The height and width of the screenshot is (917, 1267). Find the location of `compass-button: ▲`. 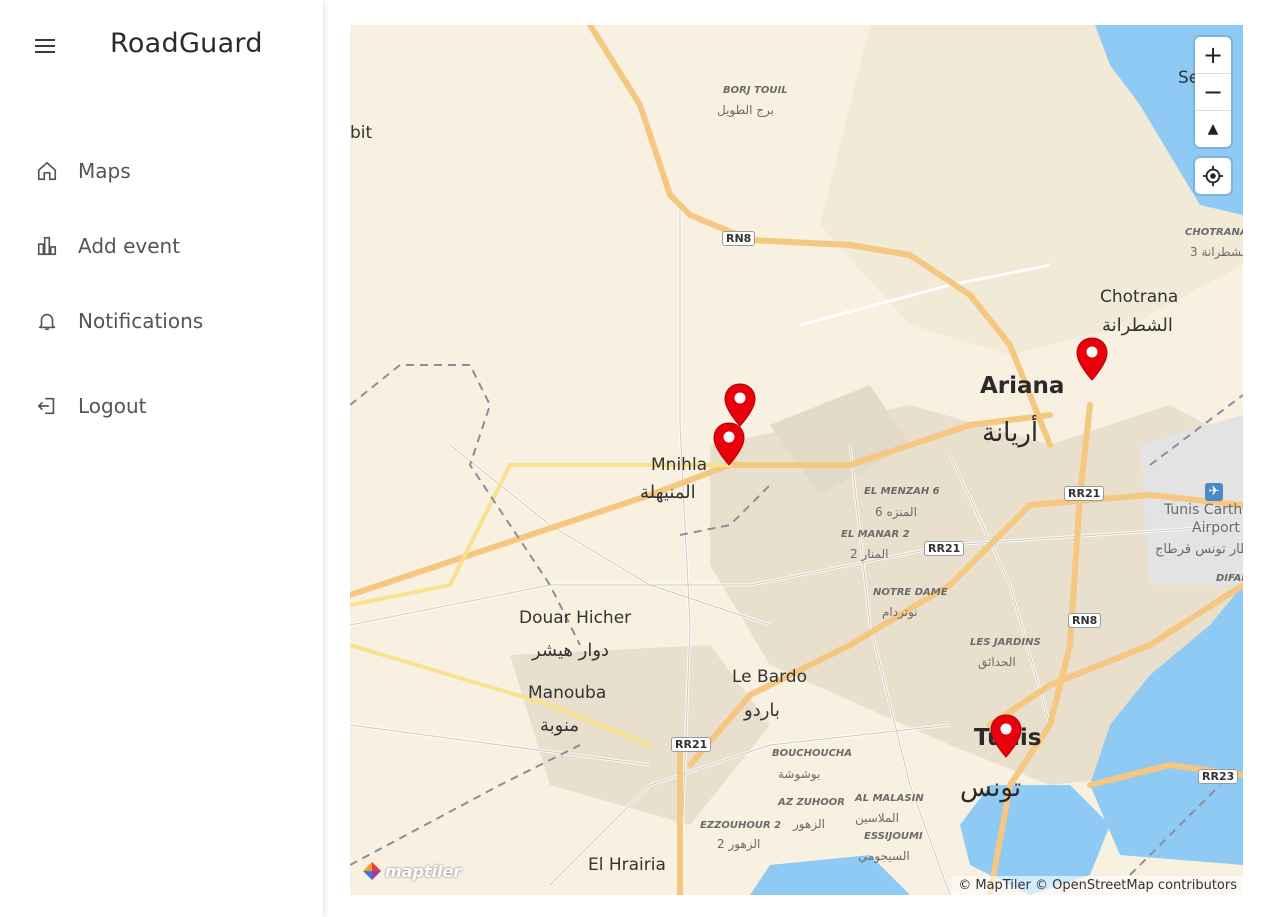

compass-button: ▲ is located at coordinates (1213, 129).